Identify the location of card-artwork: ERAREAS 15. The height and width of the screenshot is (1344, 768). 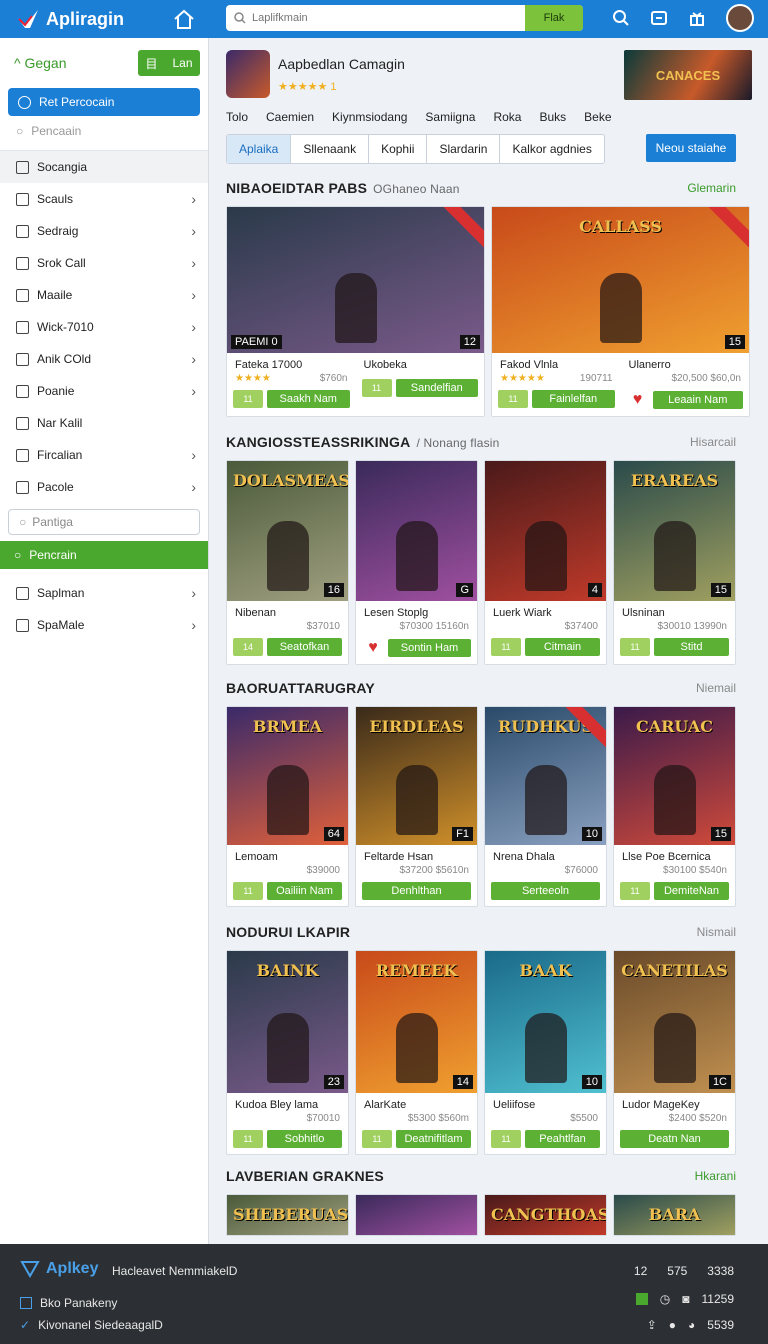
(674, 531).